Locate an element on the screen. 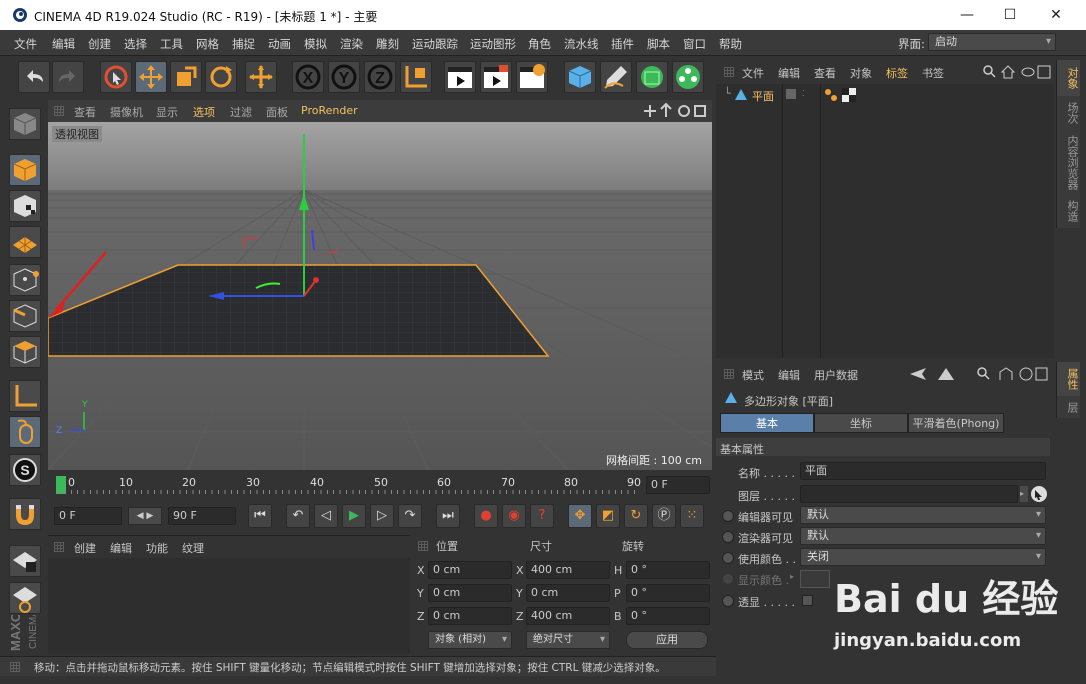 This screenshot has width=1086, height=684. menu-simulate: 模拟 is located at coordinates (315, 44).